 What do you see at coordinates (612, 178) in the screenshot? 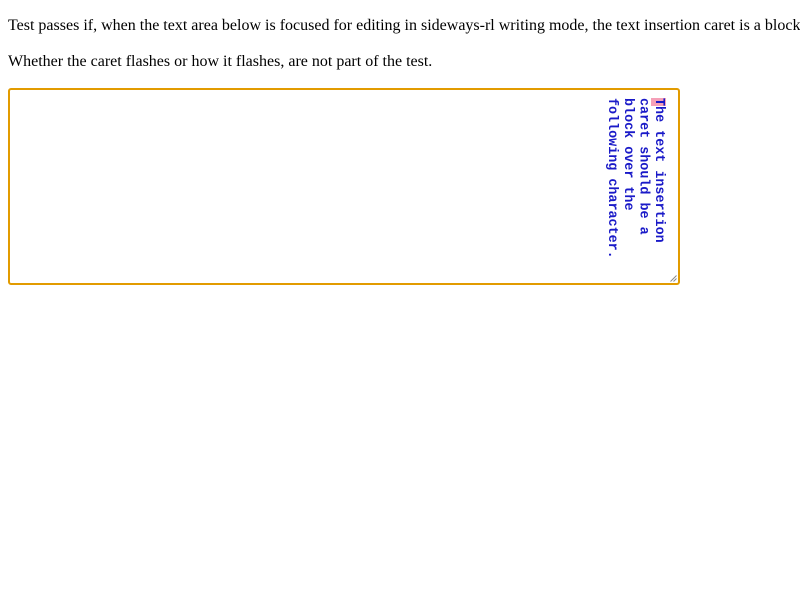
I see `textarea-line-4: following character.` at bounding box center [612, 178].